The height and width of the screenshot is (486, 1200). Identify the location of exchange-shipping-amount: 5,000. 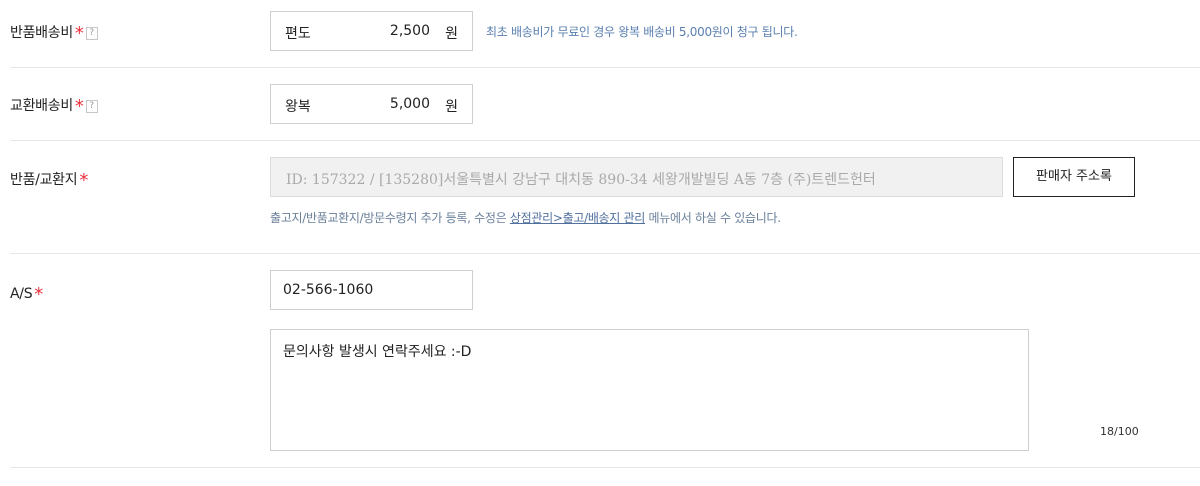
(409, 104).